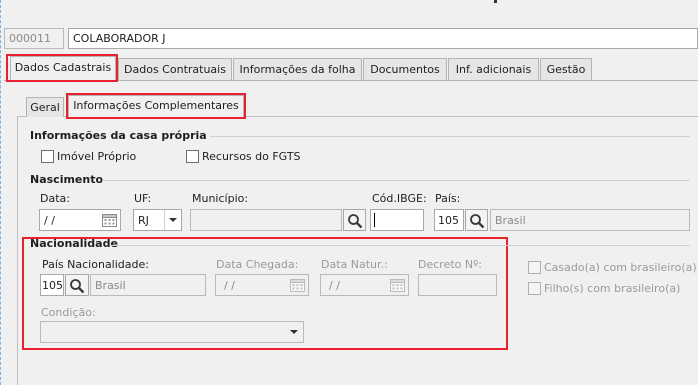  What do you see at coordinates (612, 288) in the screenshot?
I see `label-filhos-brasileiro: Filho(s) com brasileiro(a)` at bounding box center [612, 288].